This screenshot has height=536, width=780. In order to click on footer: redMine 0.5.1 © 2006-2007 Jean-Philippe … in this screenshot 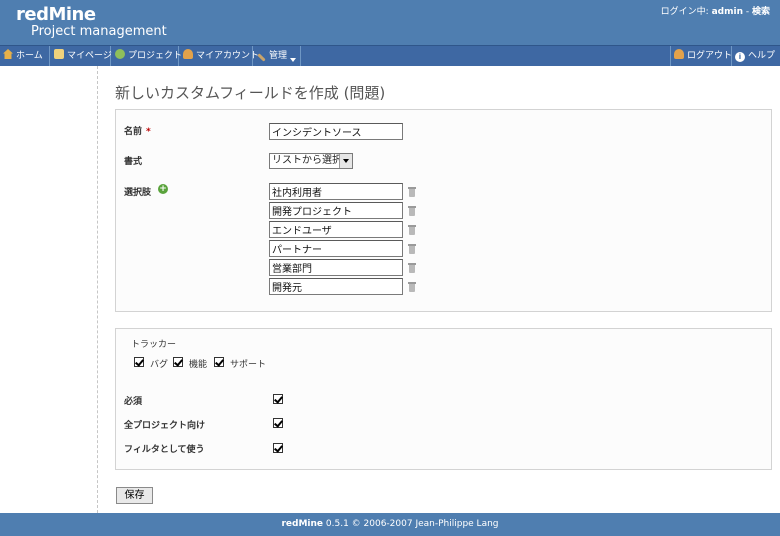, I will do `click(390, 524)`.